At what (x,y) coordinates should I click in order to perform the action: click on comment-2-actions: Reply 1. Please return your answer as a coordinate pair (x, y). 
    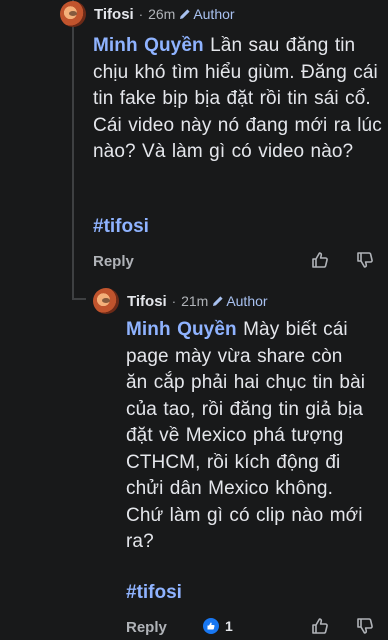
    Looking at the image, I should click on (254, 627).